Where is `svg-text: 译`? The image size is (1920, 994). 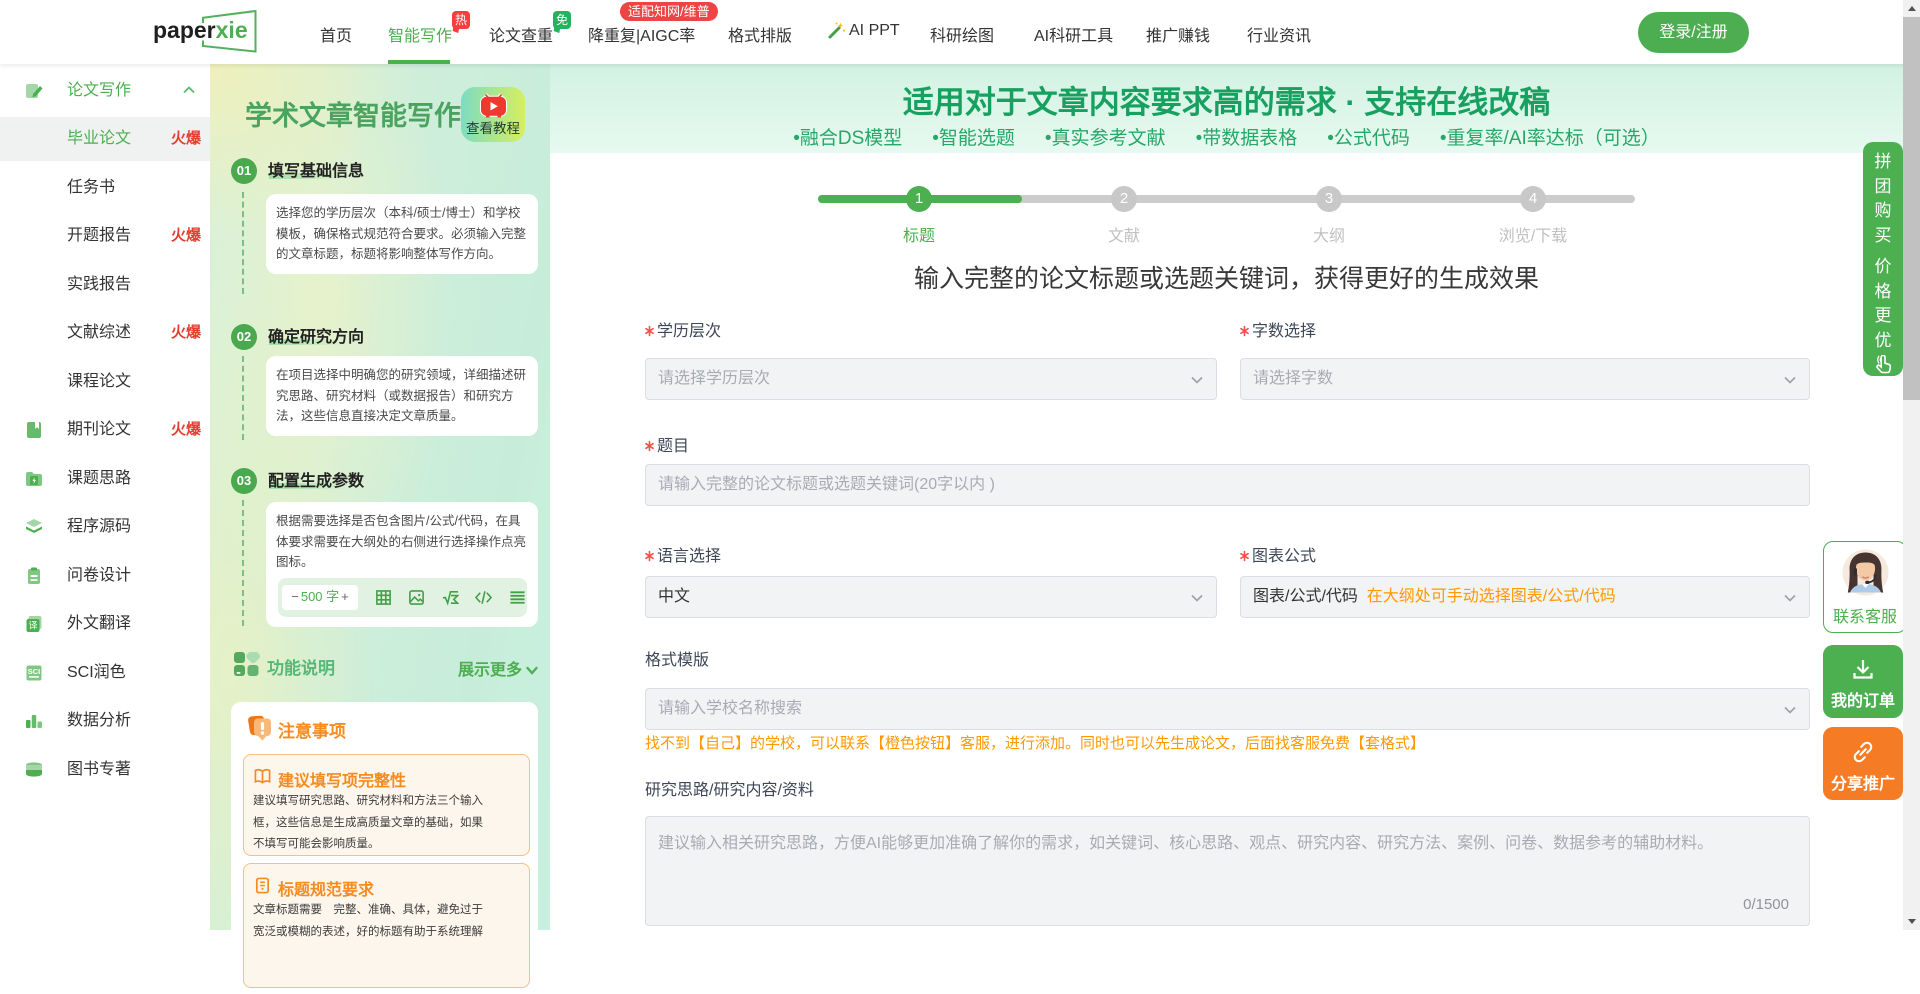
svg-text: 译 is located at coordinates (32, 626).